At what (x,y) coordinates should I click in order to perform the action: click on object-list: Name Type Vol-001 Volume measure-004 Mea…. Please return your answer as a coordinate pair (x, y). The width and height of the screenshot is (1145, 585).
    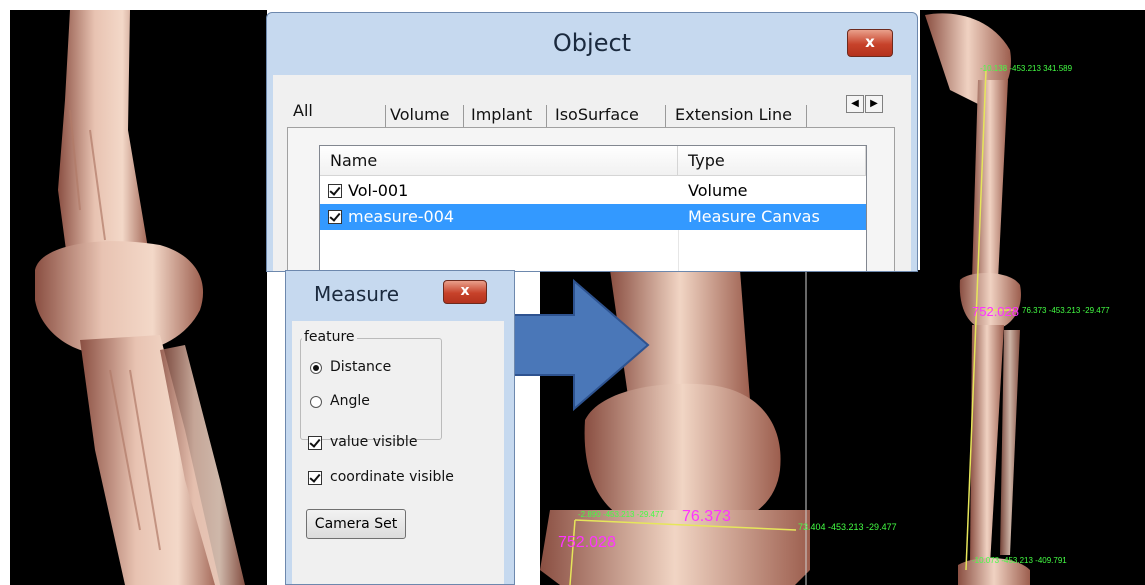
    Looking at the image, I should click on (593, 208).